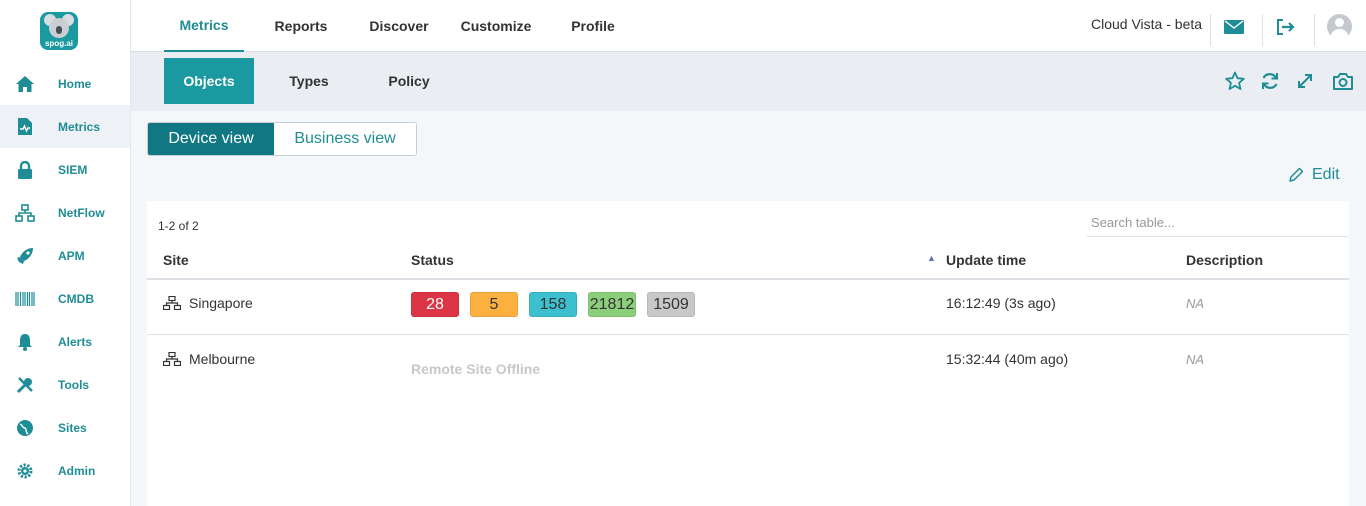 This screenshot has width=1366, height=506. Describe the element at coordinates (476, 369) in the screenshot. I see `offline-status: Remote Site Offline` at that location.